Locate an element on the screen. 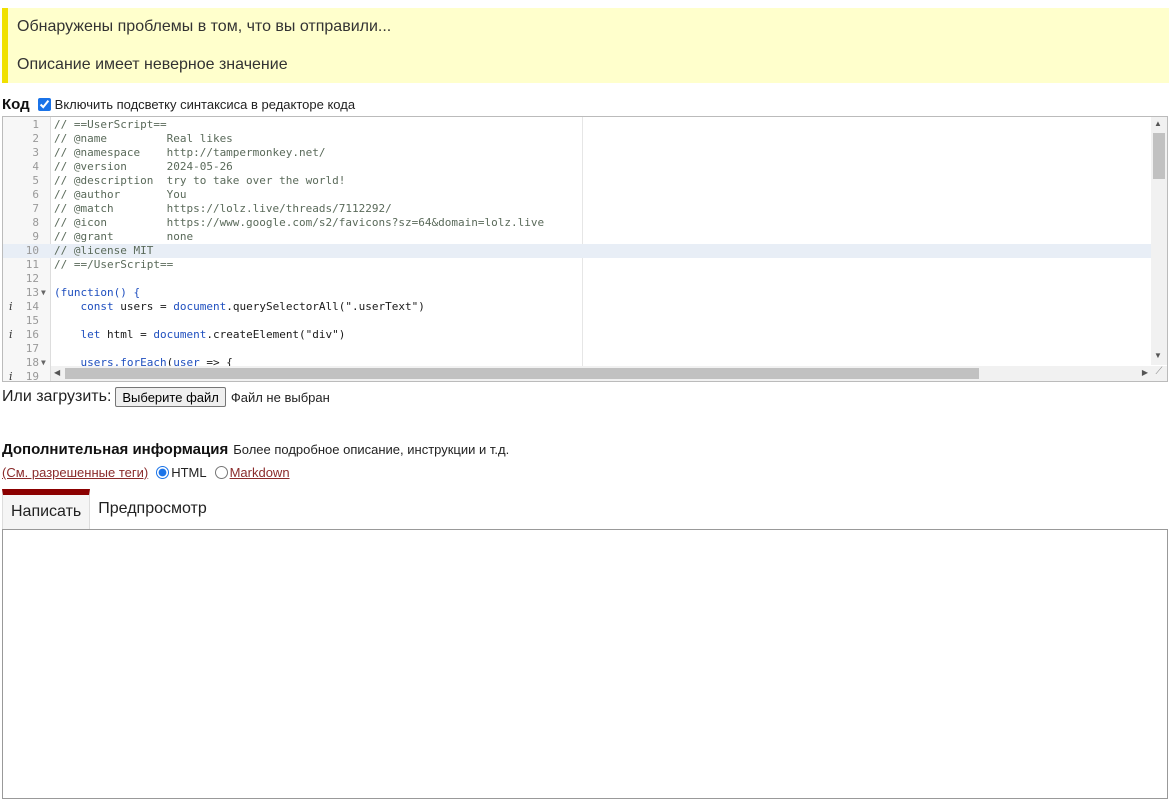  line-number: 12 is located at coordinates (32, 278).